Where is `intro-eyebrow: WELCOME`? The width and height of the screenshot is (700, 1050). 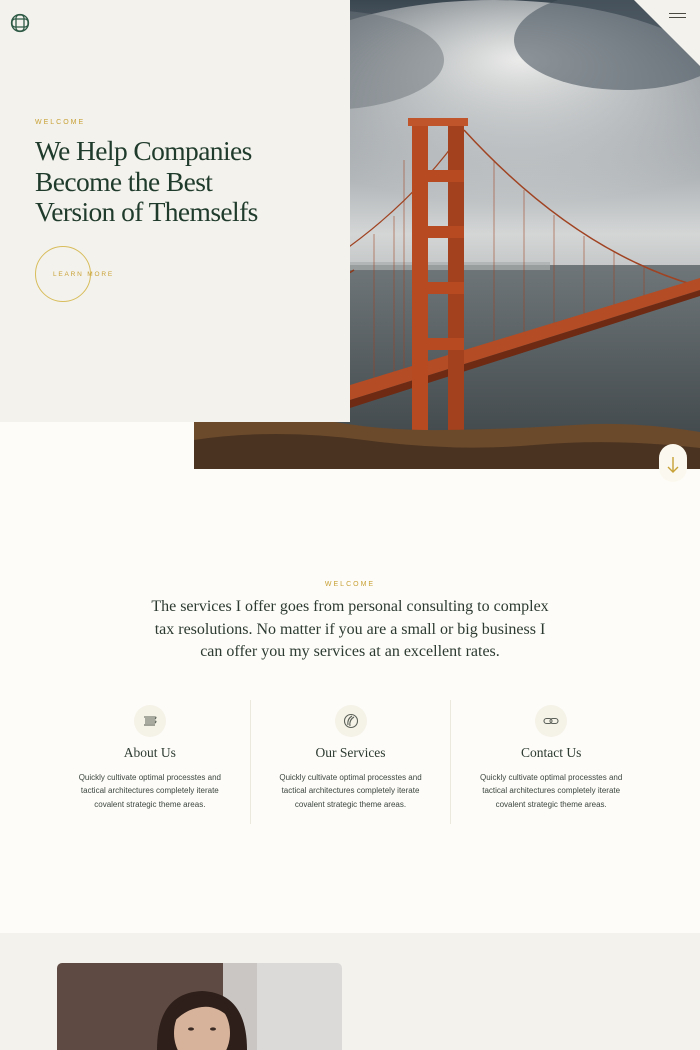
intro-eyebrow: WELCOME is located at coordinates (350, 584).